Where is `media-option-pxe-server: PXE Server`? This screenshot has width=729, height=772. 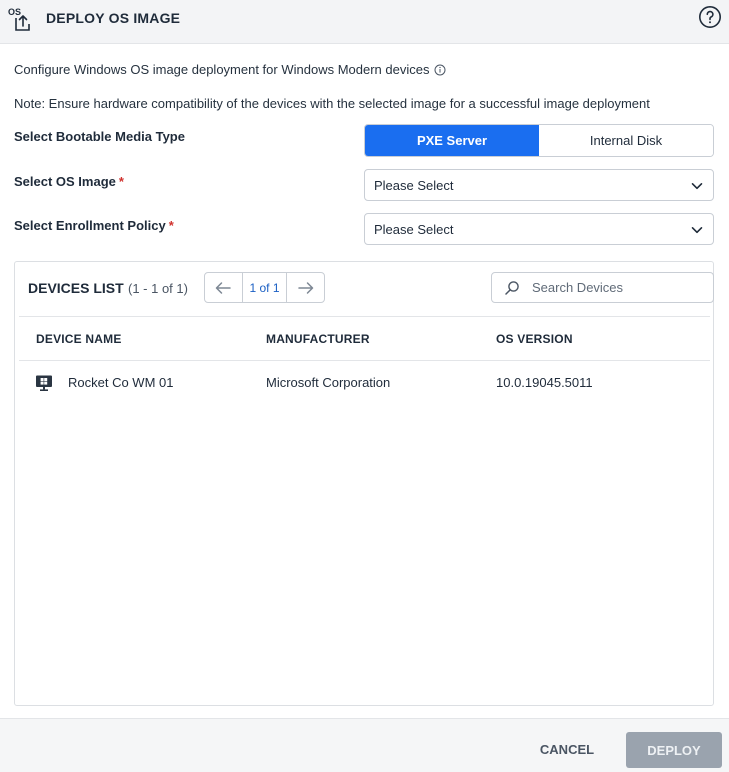
media-option-pxe-server: PXE Server is located at coordinates (452, 140).